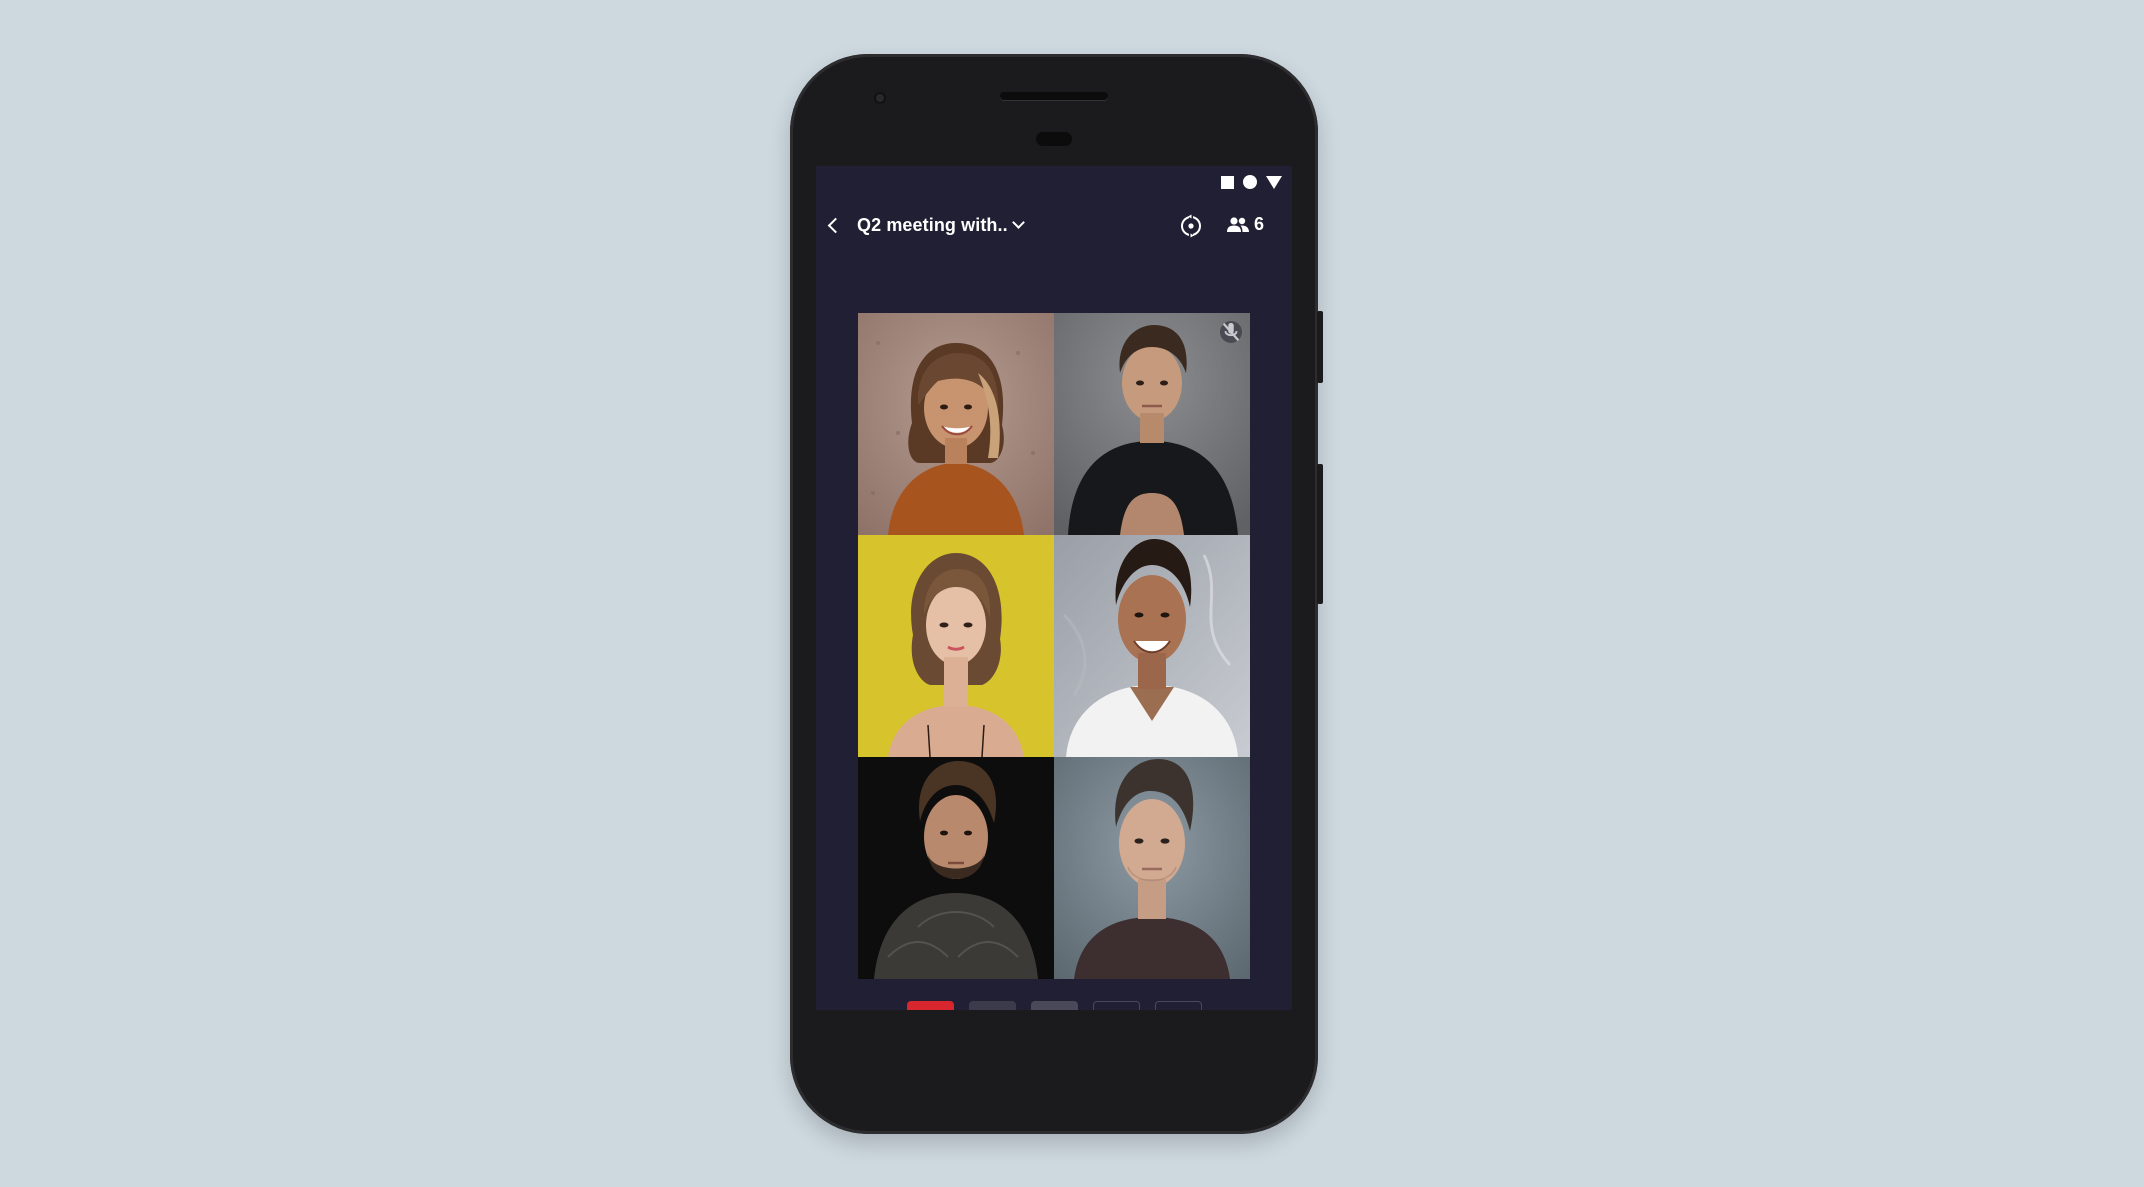 This screenshot has height=1187, width=2144. What do you see at coordinates (1178, 1005) in the screenshot?
I see `more-options-button` at bounding box center [1178, 1005].